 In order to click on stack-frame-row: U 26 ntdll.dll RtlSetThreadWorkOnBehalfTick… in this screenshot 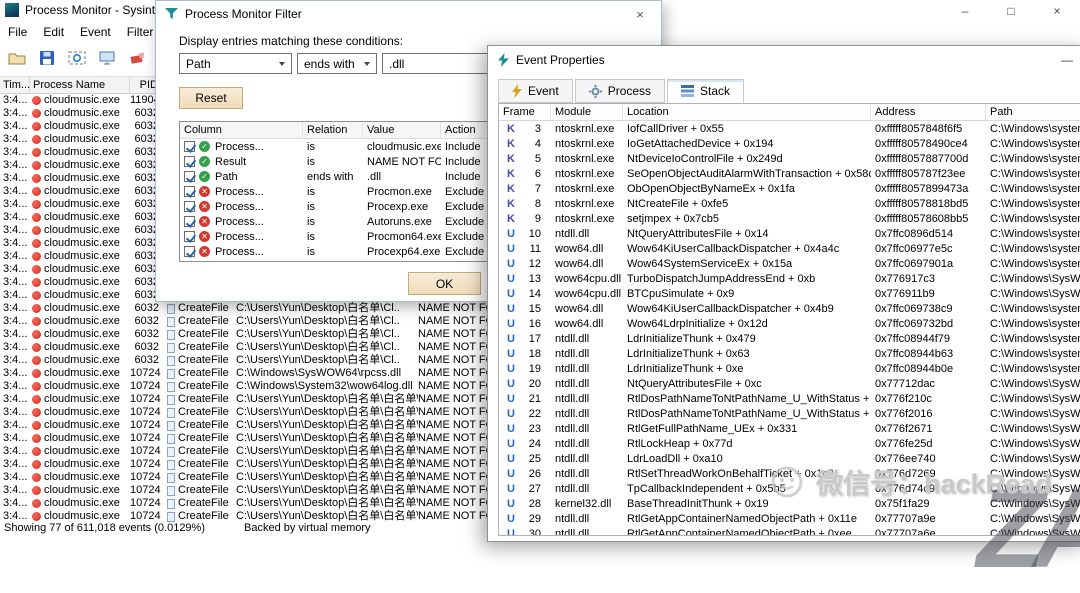, I will do `click(789, 473)`.